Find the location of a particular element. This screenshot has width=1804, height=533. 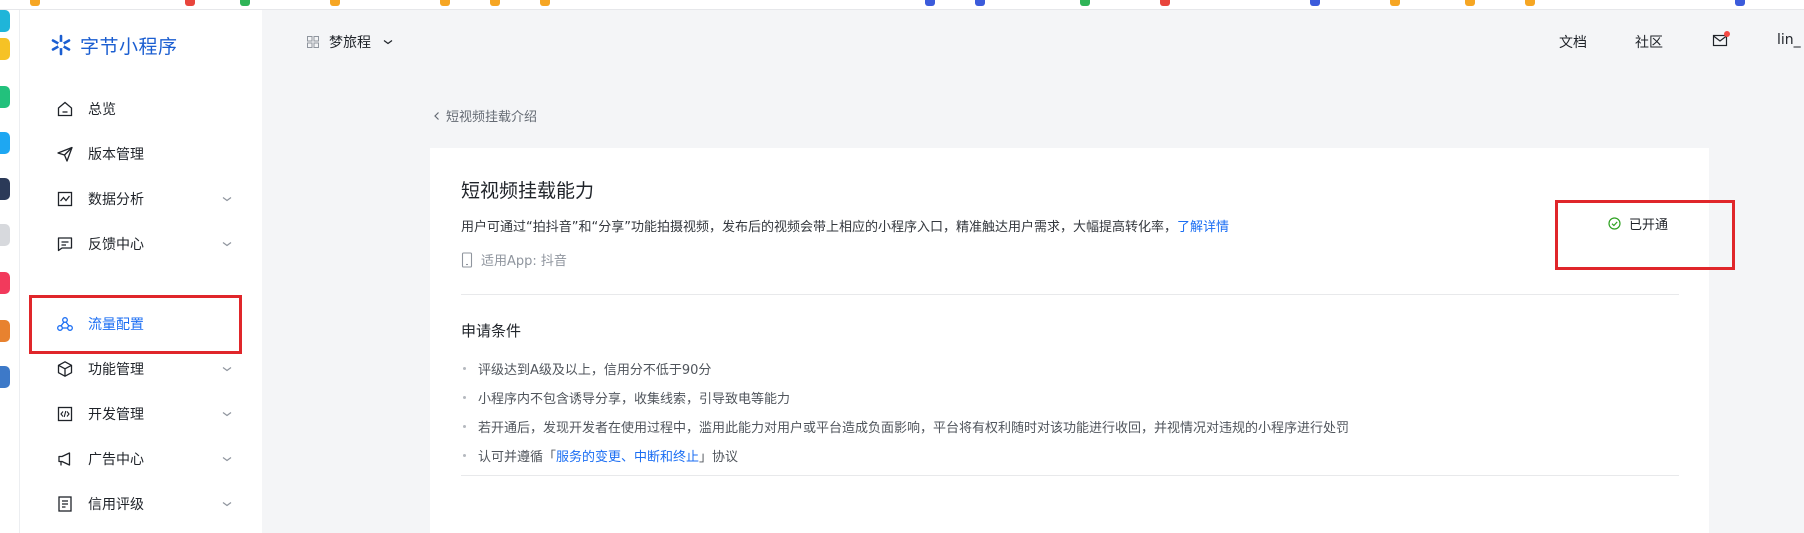

send-icon is located at coordinates (65, 154).